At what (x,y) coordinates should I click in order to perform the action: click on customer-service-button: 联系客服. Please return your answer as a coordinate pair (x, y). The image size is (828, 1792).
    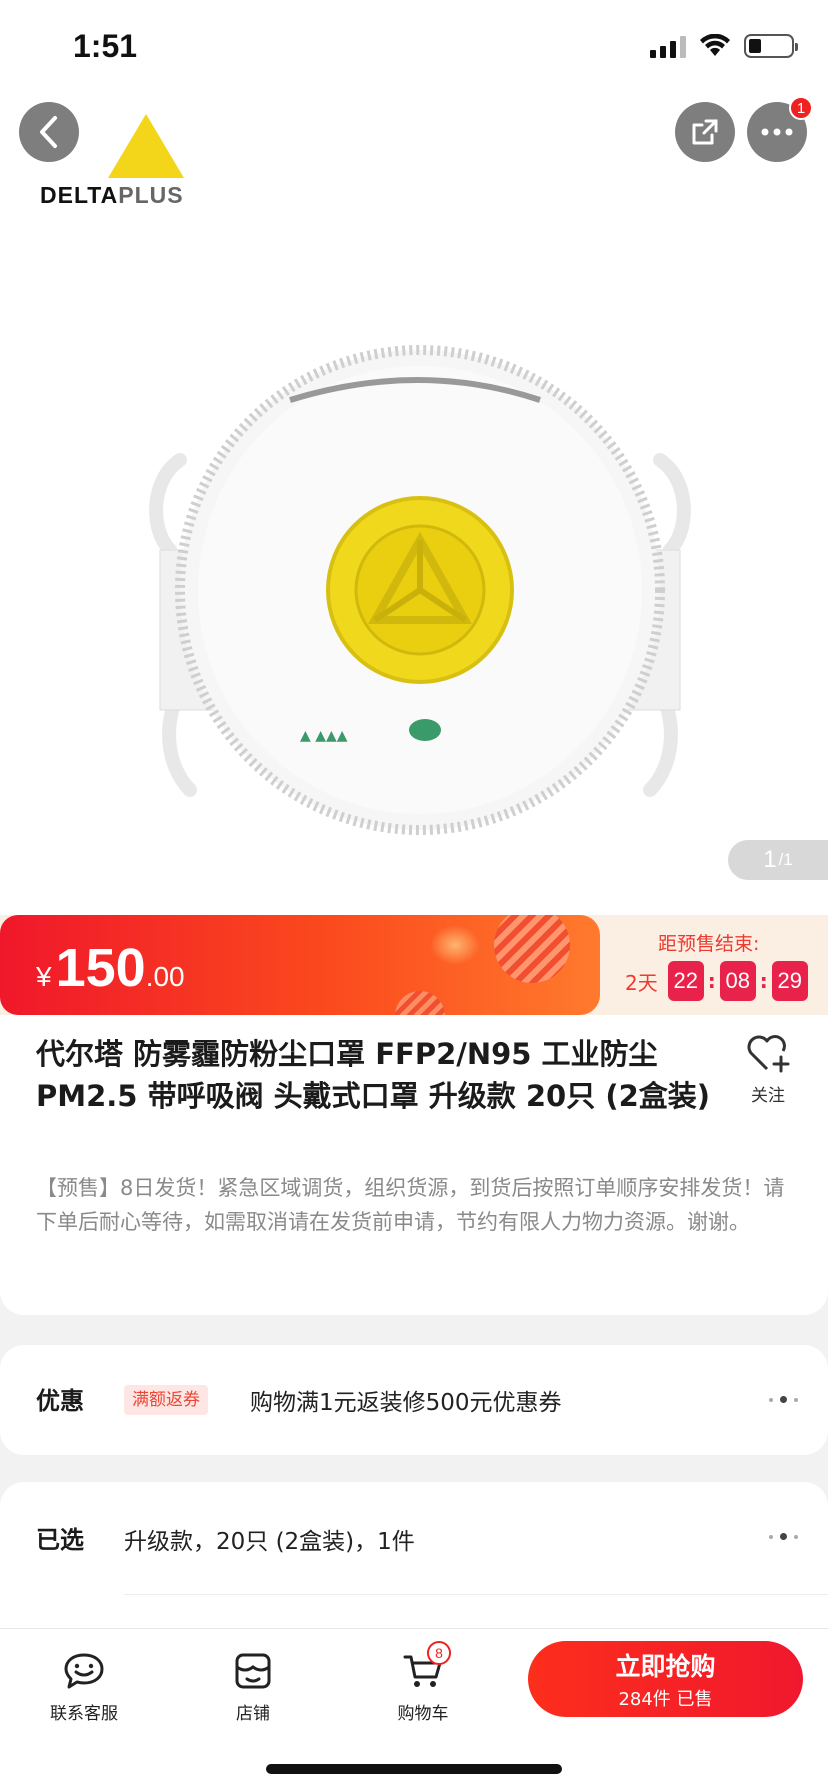
    Looking at the image, I should click on (84, 1686).